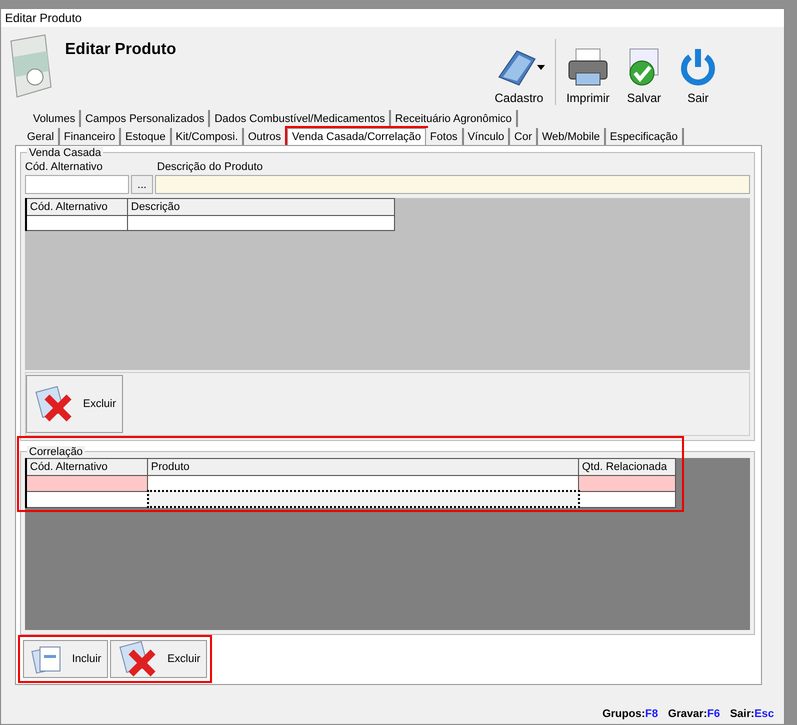 Image resolution: width=797 pixels, height=725 pixels. Describe the element at coordinates (121, 50) in the screenshot. I see `page-title: Editar Produto` at that location.